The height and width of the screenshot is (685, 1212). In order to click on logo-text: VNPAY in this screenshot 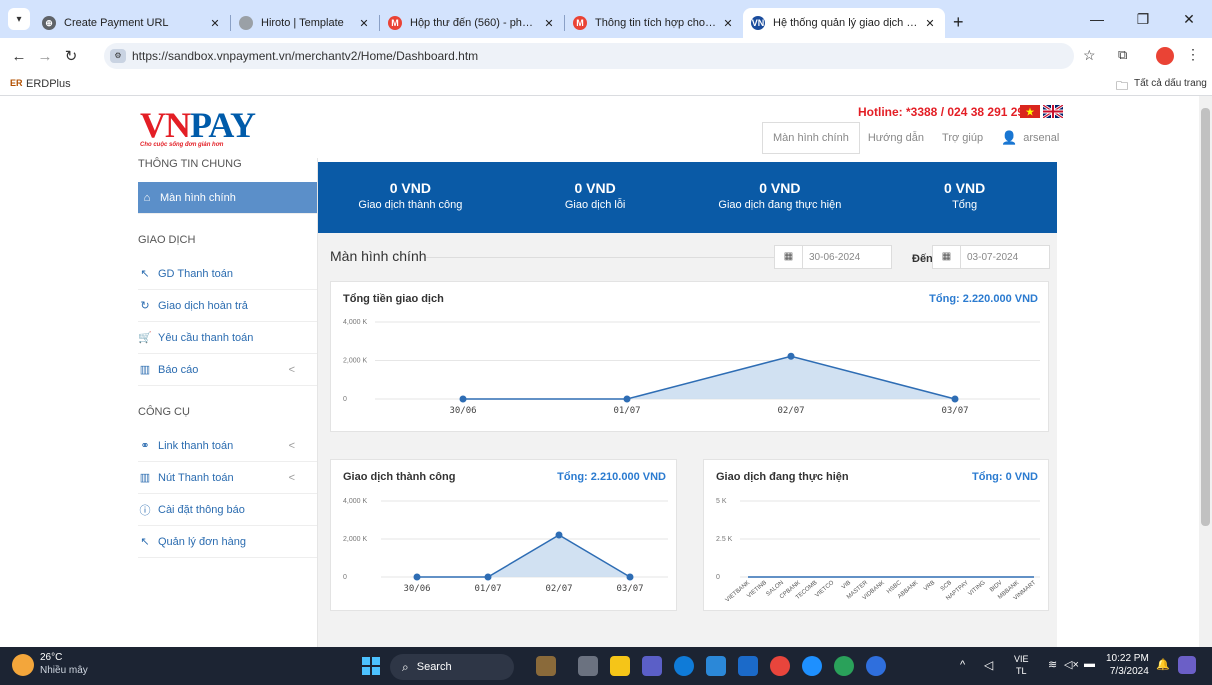, I will do `click(198, 125)`.